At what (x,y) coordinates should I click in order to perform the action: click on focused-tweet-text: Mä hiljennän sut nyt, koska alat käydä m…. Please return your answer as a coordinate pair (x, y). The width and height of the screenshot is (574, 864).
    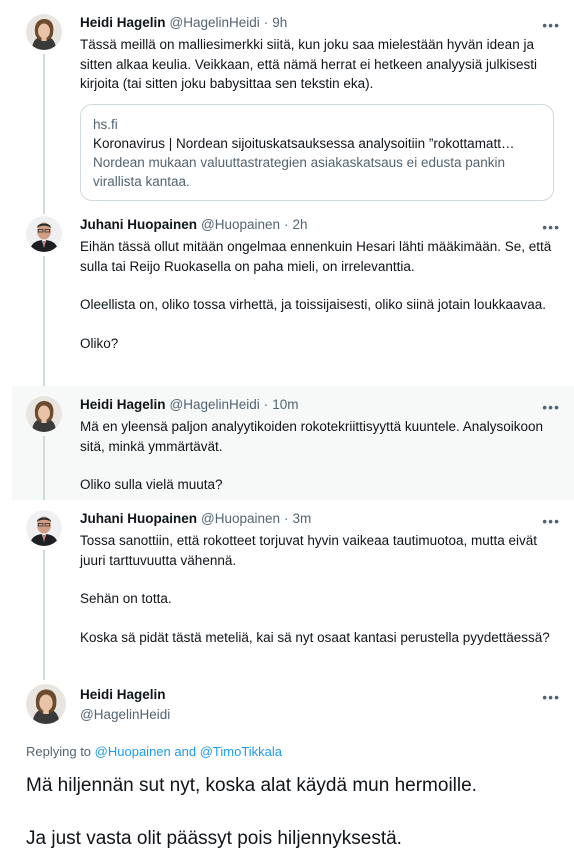
    Looking at the image, I should click on (251, 812).